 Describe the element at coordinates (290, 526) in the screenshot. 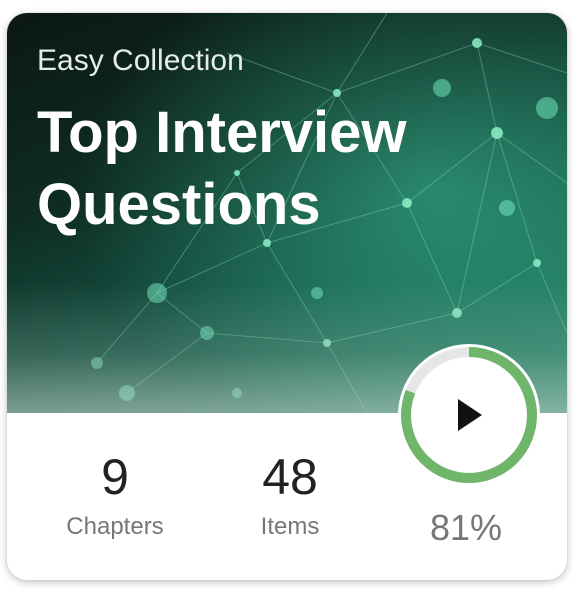

I see `items-label: Items` at that location.